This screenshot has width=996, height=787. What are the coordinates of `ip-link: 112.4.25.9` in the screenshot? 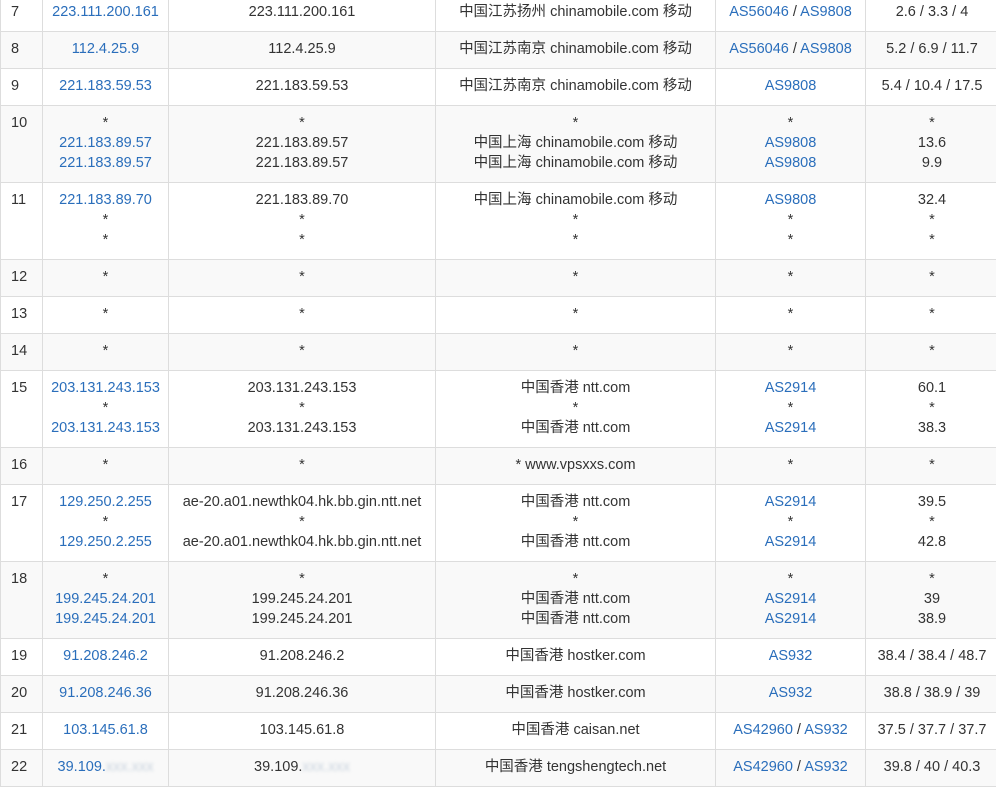 It's located at (105, 49).